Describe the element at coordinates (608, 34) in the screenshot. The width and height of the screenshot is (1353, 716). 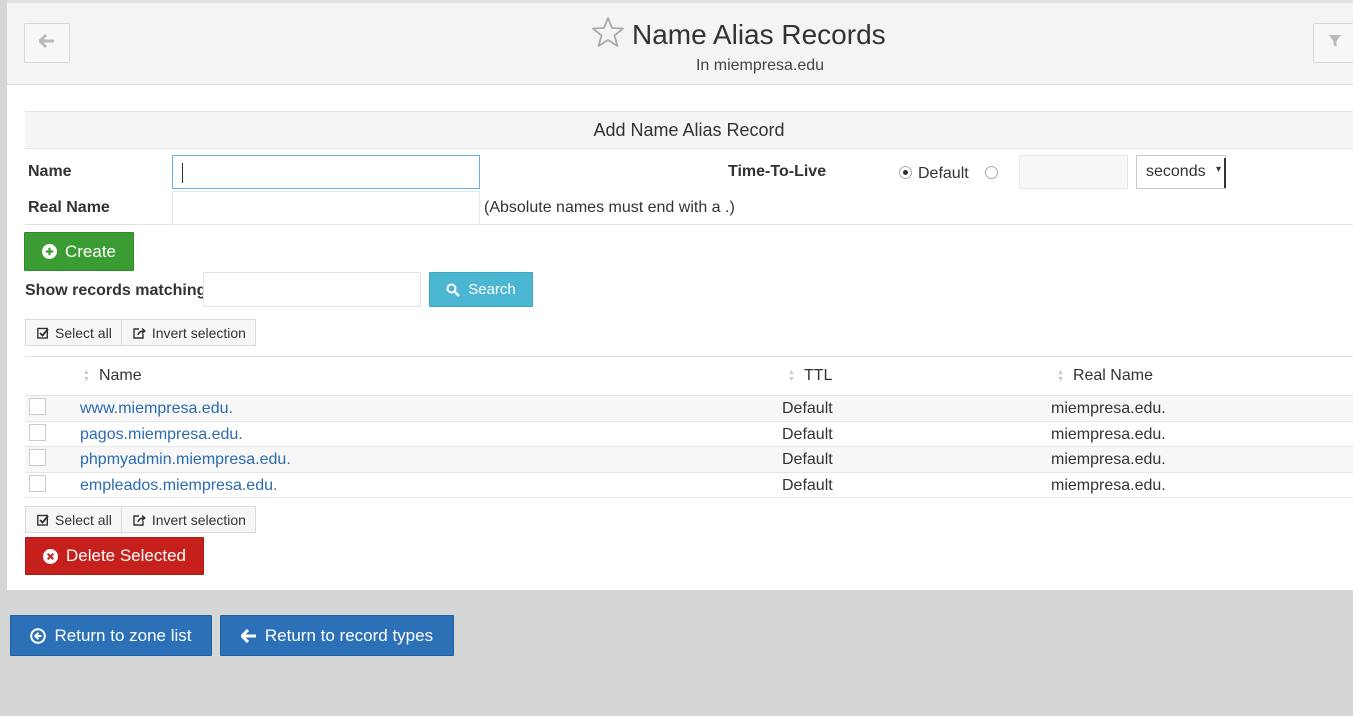
I see `star-icon` at that location.